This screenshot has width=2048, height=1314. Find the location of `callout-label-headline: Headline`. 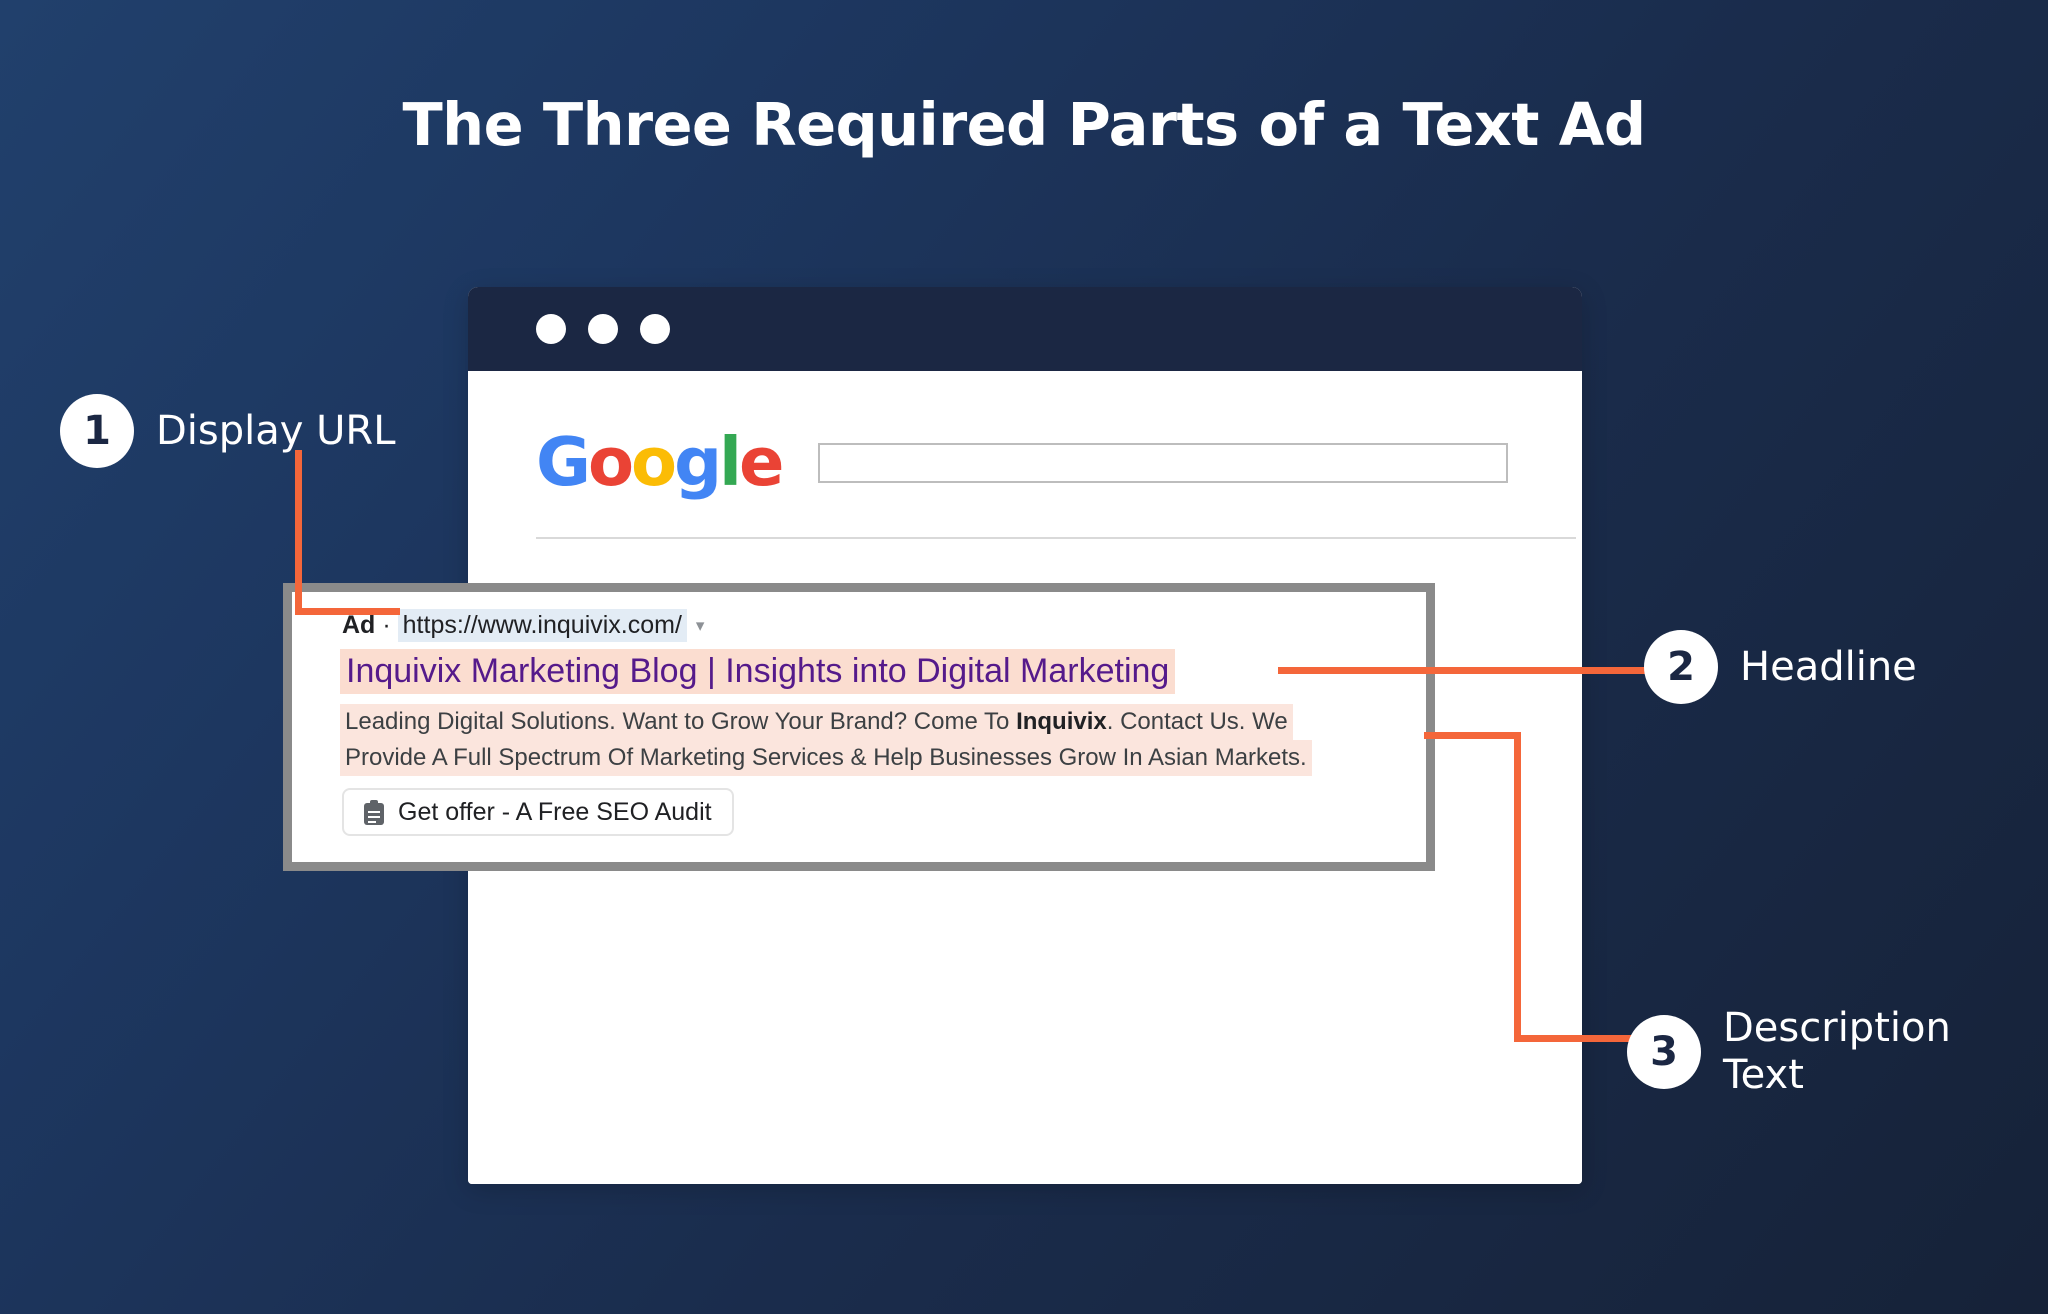

callout-label-headline: Headline is located at coordinates (1828, 666).